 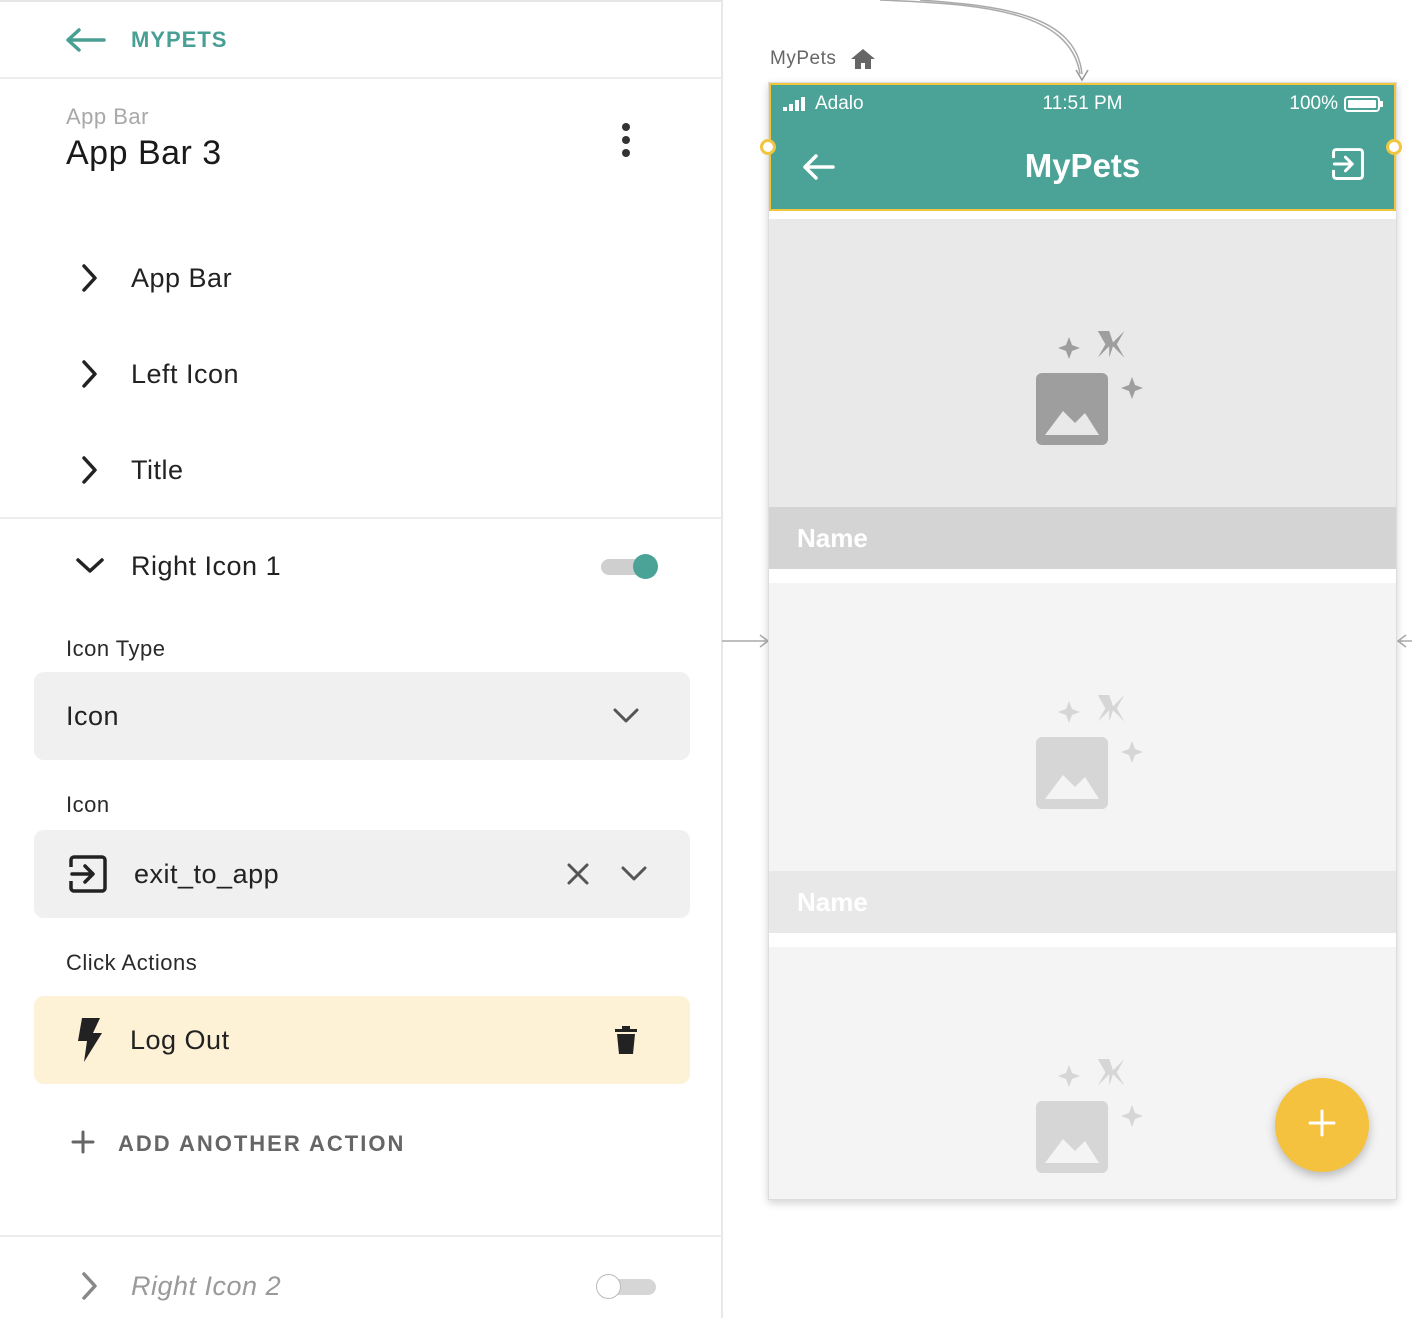 I want to click on section-label: Right Icon 1, so click(x=206, y=565).